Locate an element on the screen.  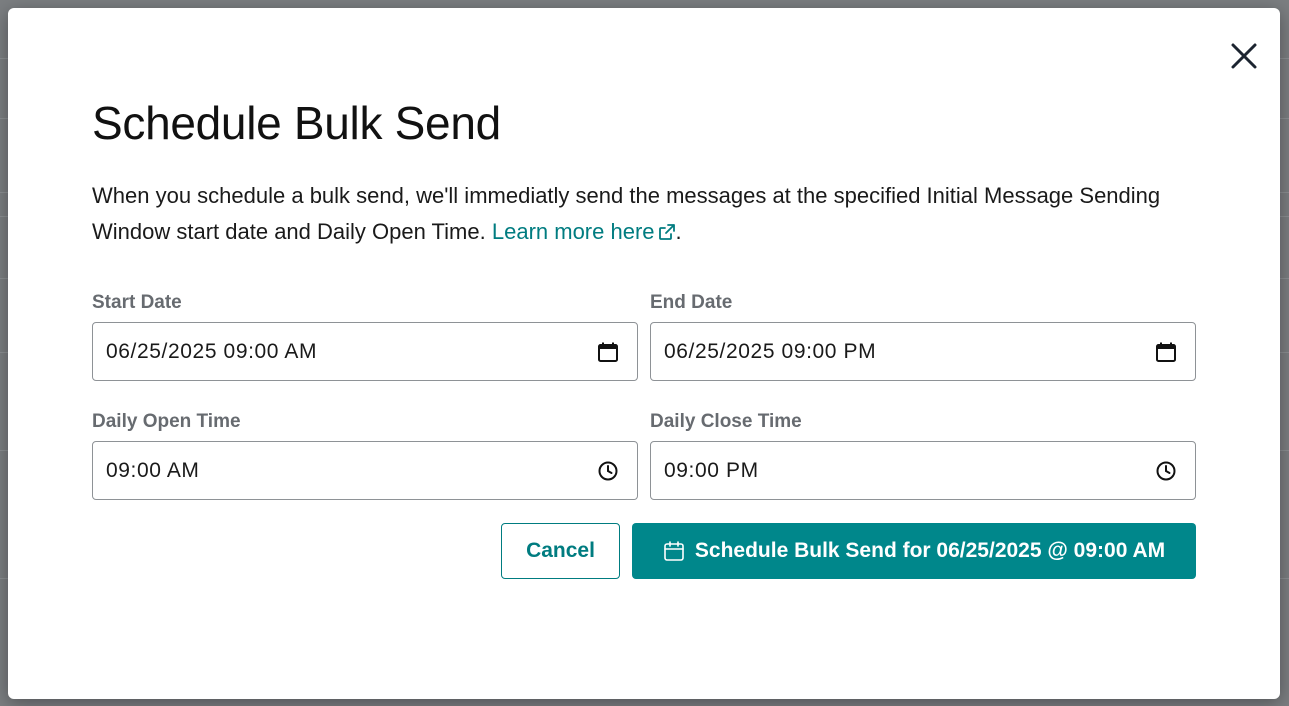
end-date-field: End Date 06/25/2025 09:00 PM is located at coordinates (923, 336).